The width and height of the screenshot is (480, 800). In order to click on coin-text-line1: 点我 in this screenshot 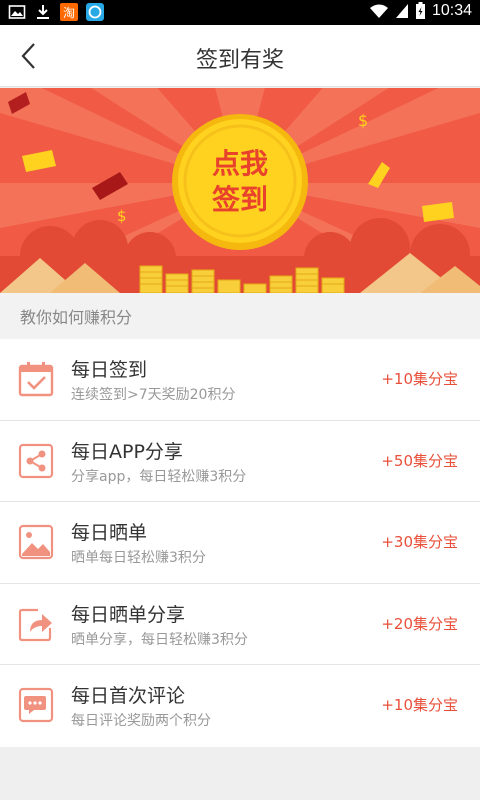, I will do `click(239, 163)`.